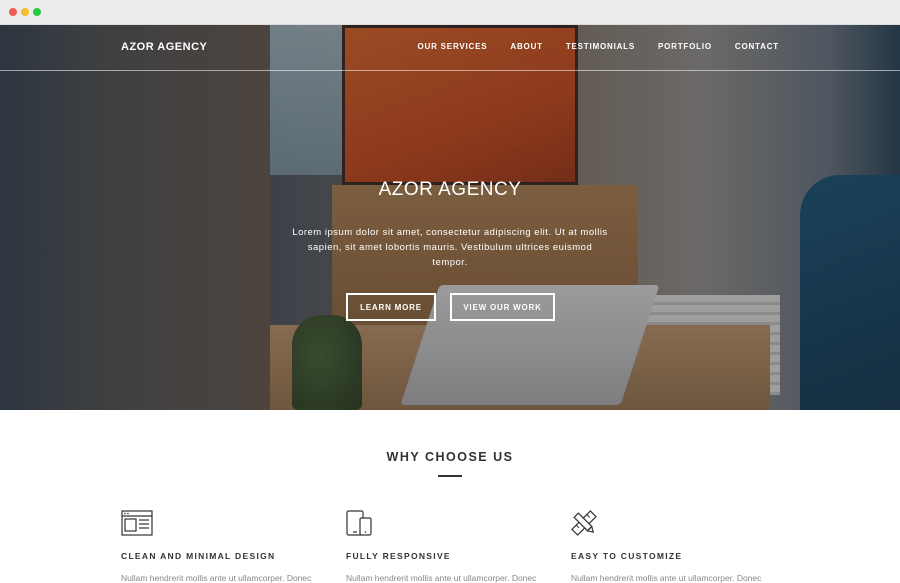  I want to click on feature-title: EASY TO CUSTOMIZE, so click(627, 556).